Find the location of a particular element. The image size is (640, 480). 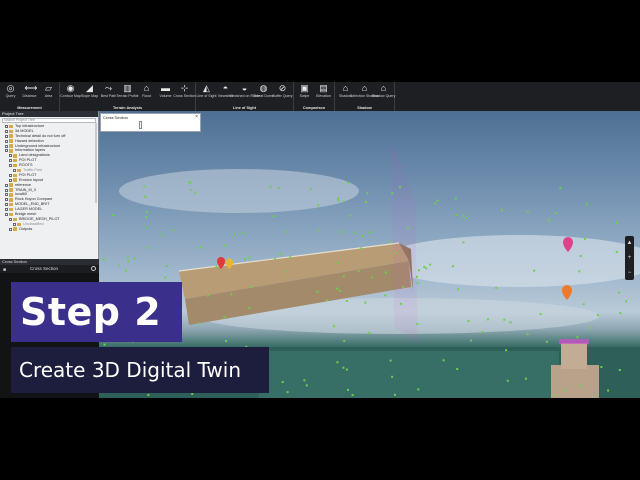

close-icon: ■ is located at coordinates (4, 270).